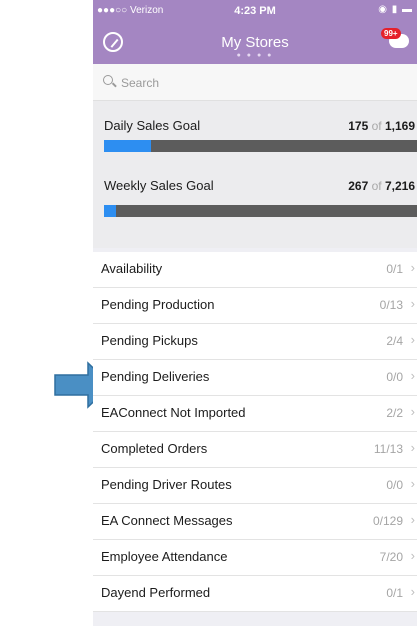 The width and height of the screenshot is (417, 626). What do you see at coordinates (152, 125) in the screenshot?
I see `goal-label-daily: Daily Sales Goal` at bounding box center [152, 125].